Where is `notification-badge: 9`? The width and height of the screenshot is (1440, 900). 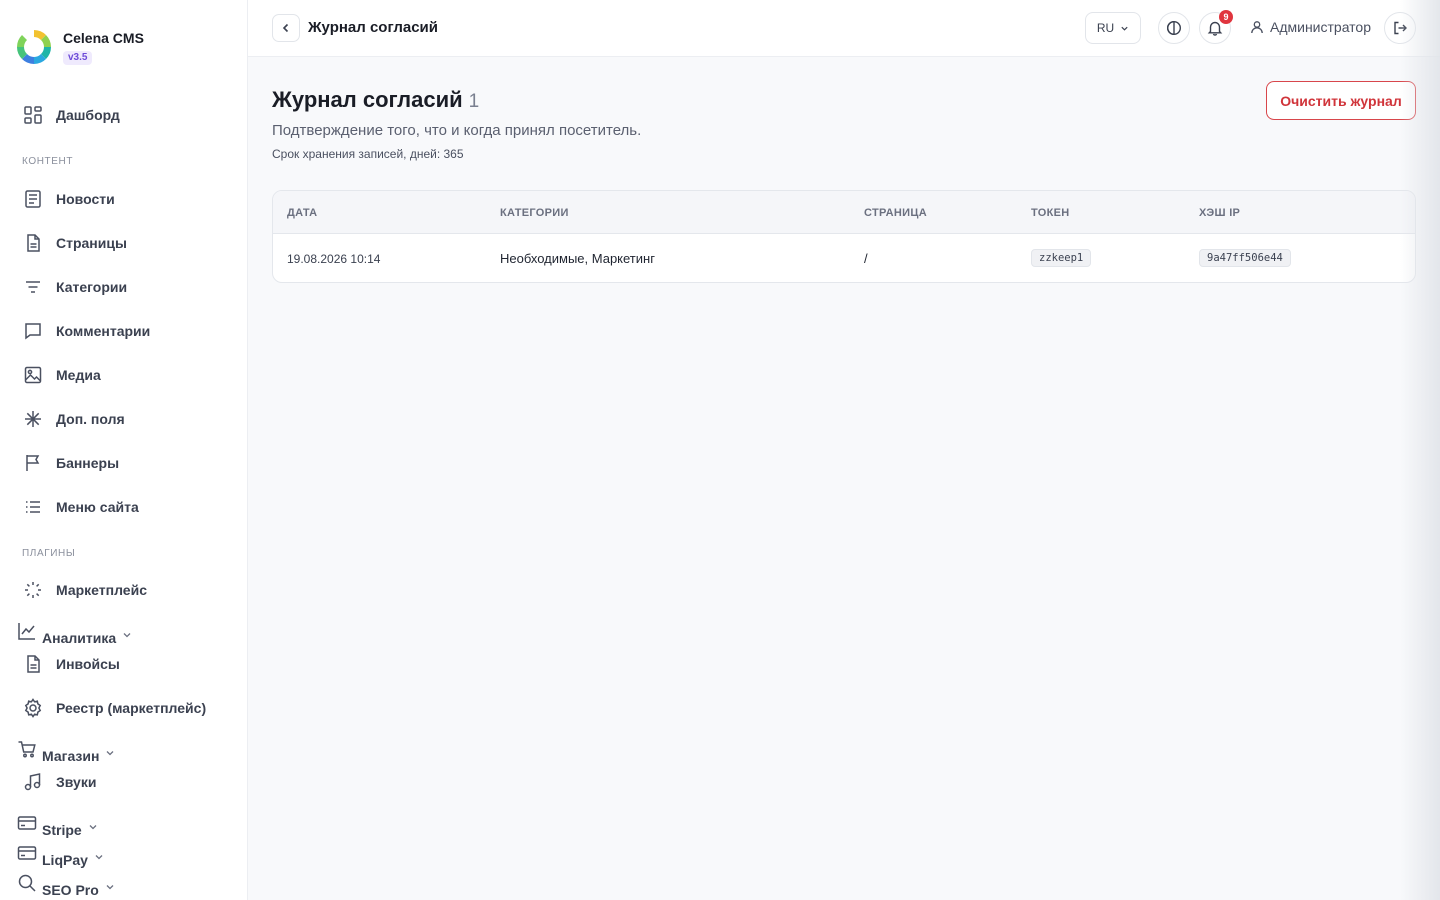 notification-badge: 9 is located at coordinates (1226, 17).